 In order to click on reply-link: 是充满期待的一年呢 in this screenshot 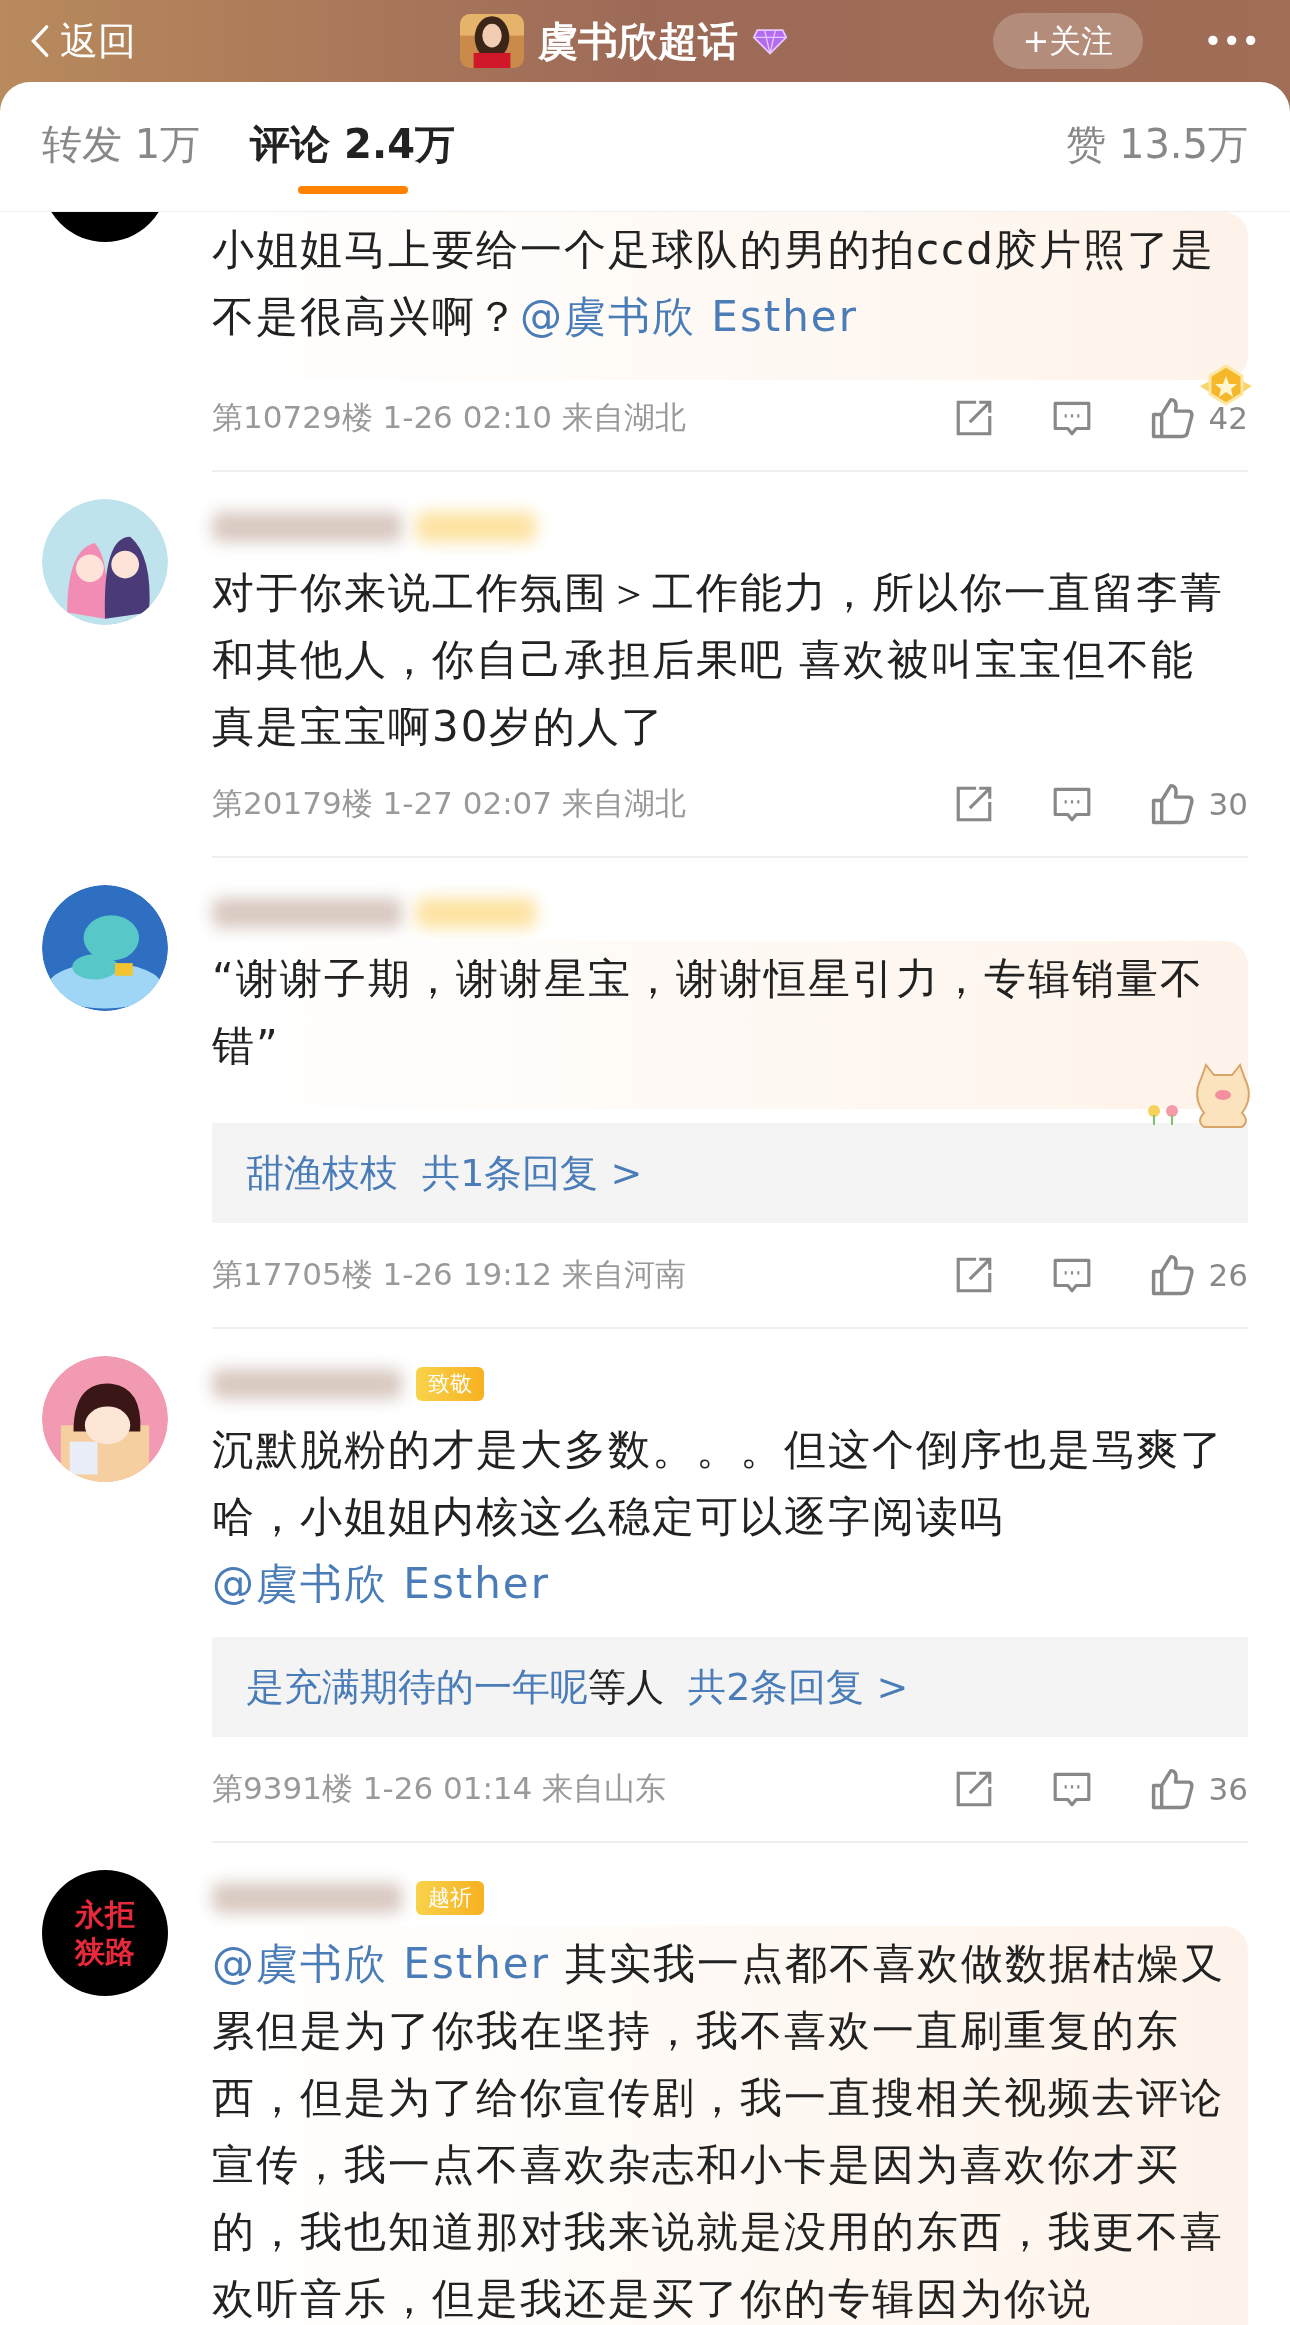, I will do `click(417, 1687)`.